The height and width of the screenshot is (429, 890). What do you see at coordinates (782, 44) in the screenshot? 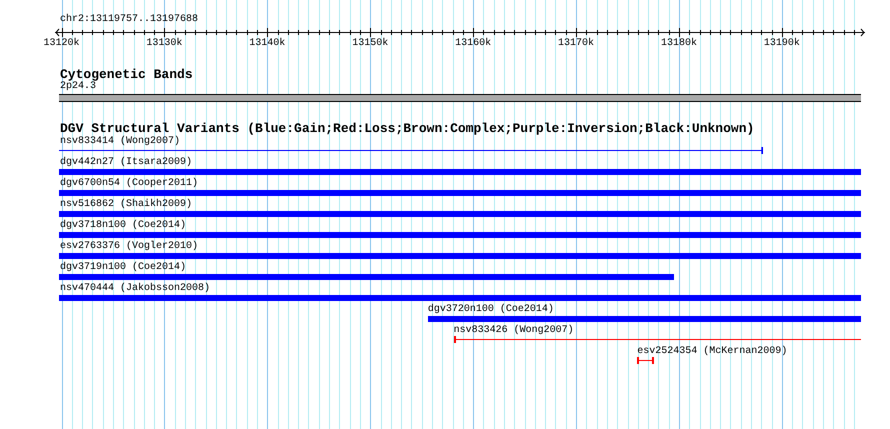
I see `tick-label: 13190k` at bounding box center [782, 44].